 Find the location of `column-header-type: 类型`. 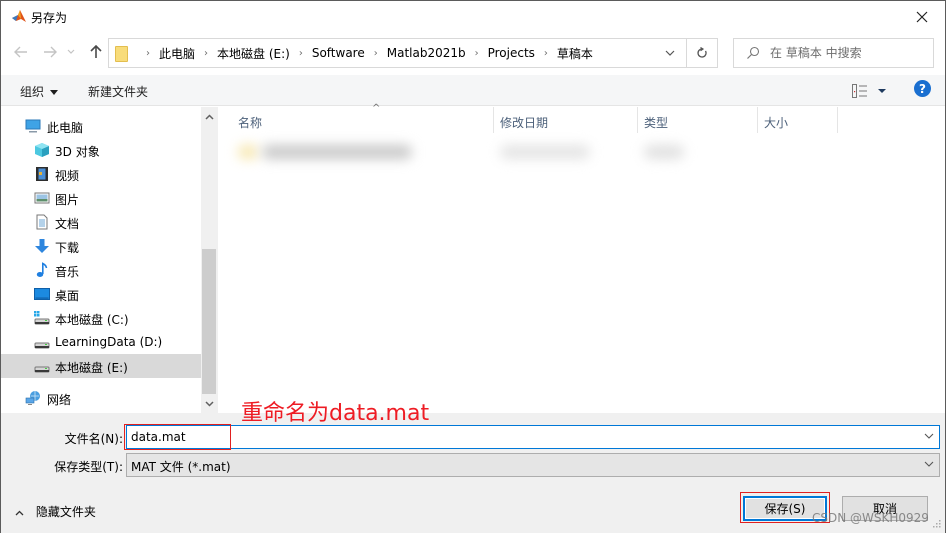

column-header-type: 类型 is located at coordinates (698, 120).